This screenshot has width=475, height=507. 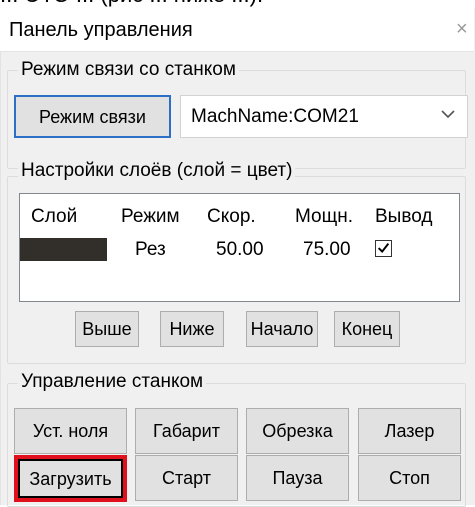 What do you see at coordinates (63, 249) in the screenshot?
I see `layer-color-swatch` at bounding box center [63, 249].